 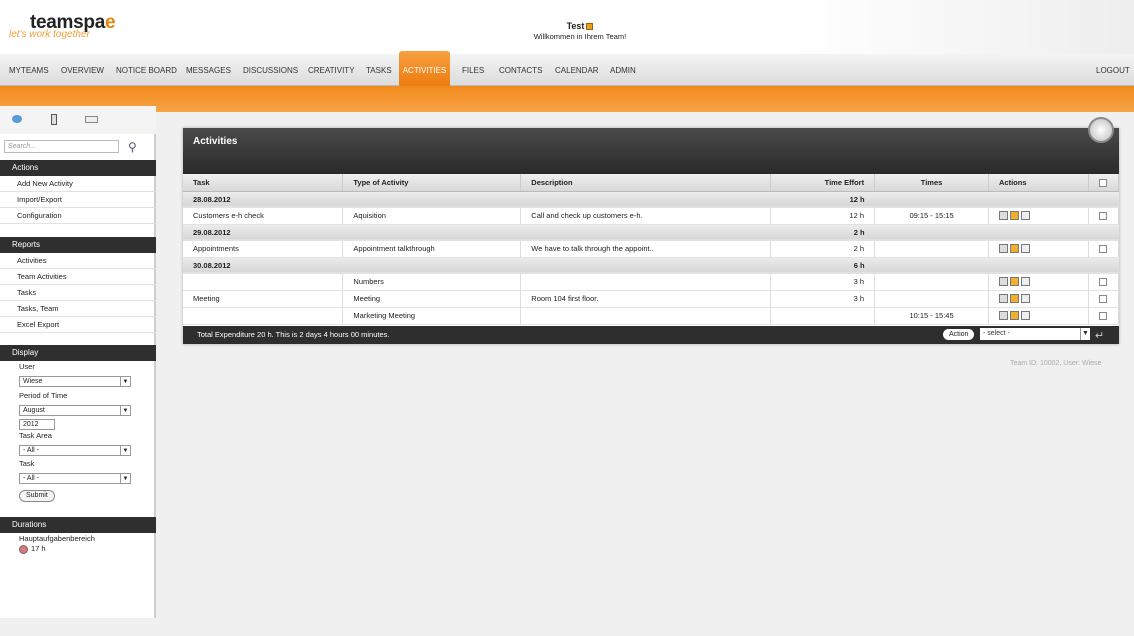 I want to click on period-label: Period of Time, so click(x=43, y=395).